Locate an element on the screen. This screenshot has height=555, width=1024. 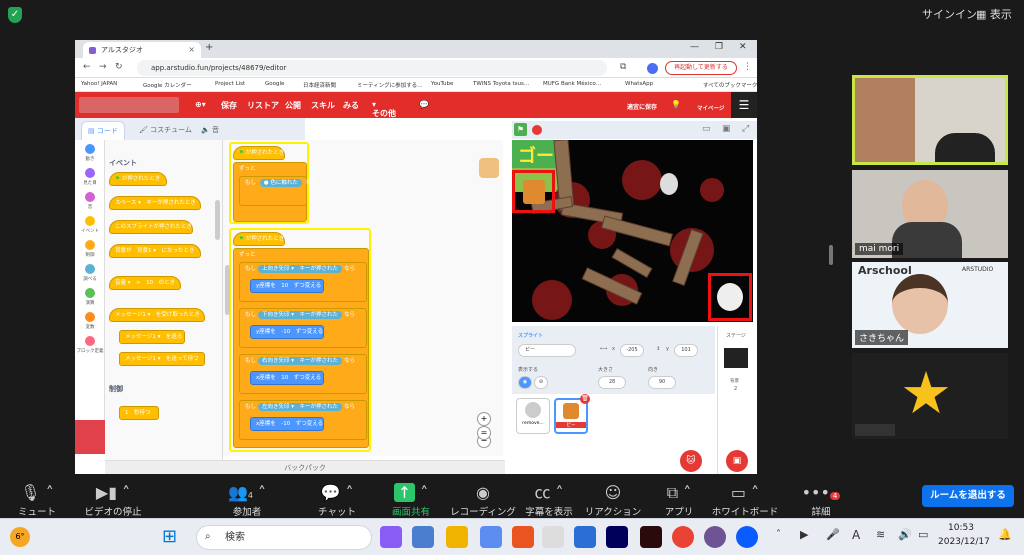
touching-color-block: ● 色に触れた is located at coordinates (280, 183).